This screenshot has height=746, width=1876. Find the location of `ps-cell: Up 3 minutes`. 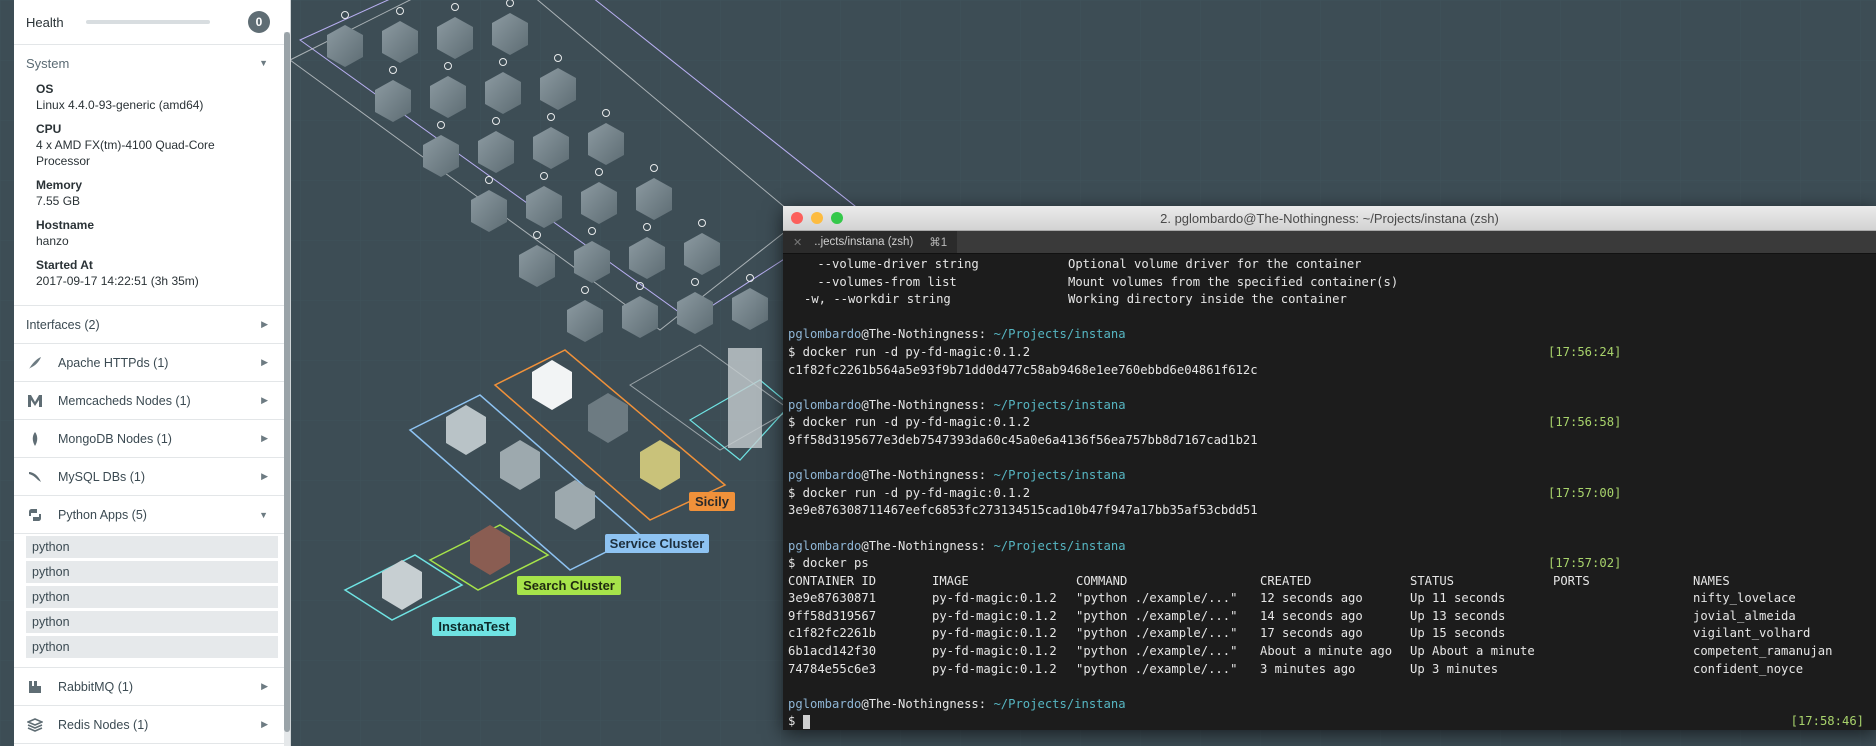

ps-cell: Up 3 minutes is located at coordinates (1454, 668).